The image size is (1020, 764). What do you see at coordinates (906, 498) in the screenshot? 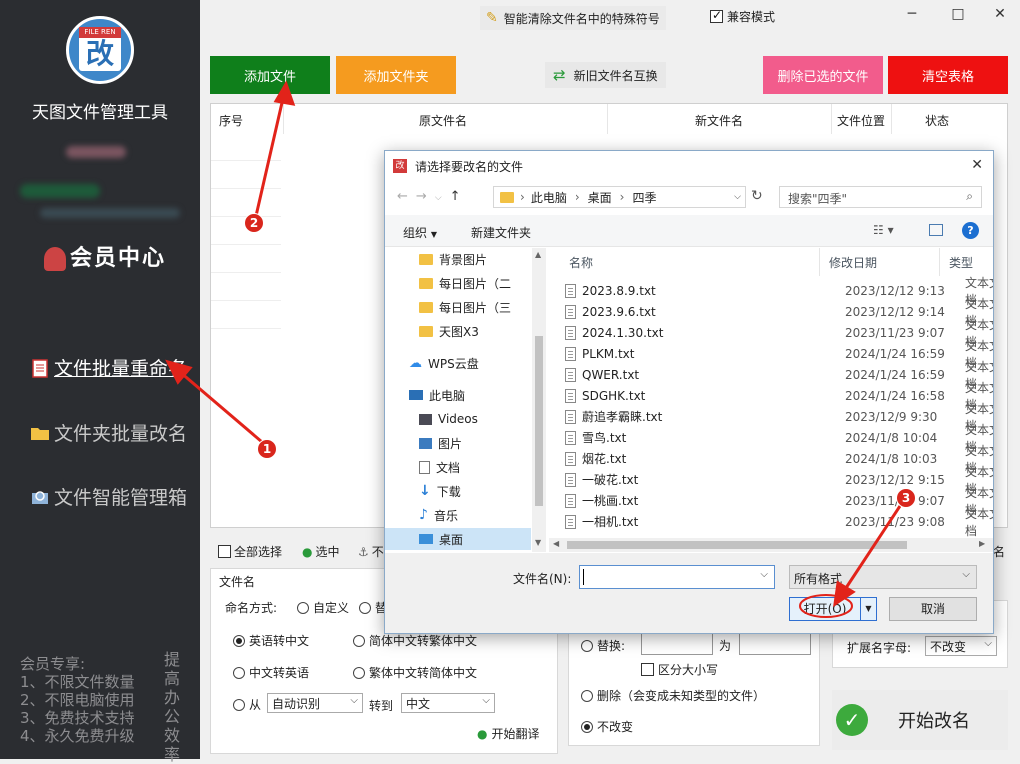
I see `annotation-badge-3: 3` at bounding box center [906, 498].